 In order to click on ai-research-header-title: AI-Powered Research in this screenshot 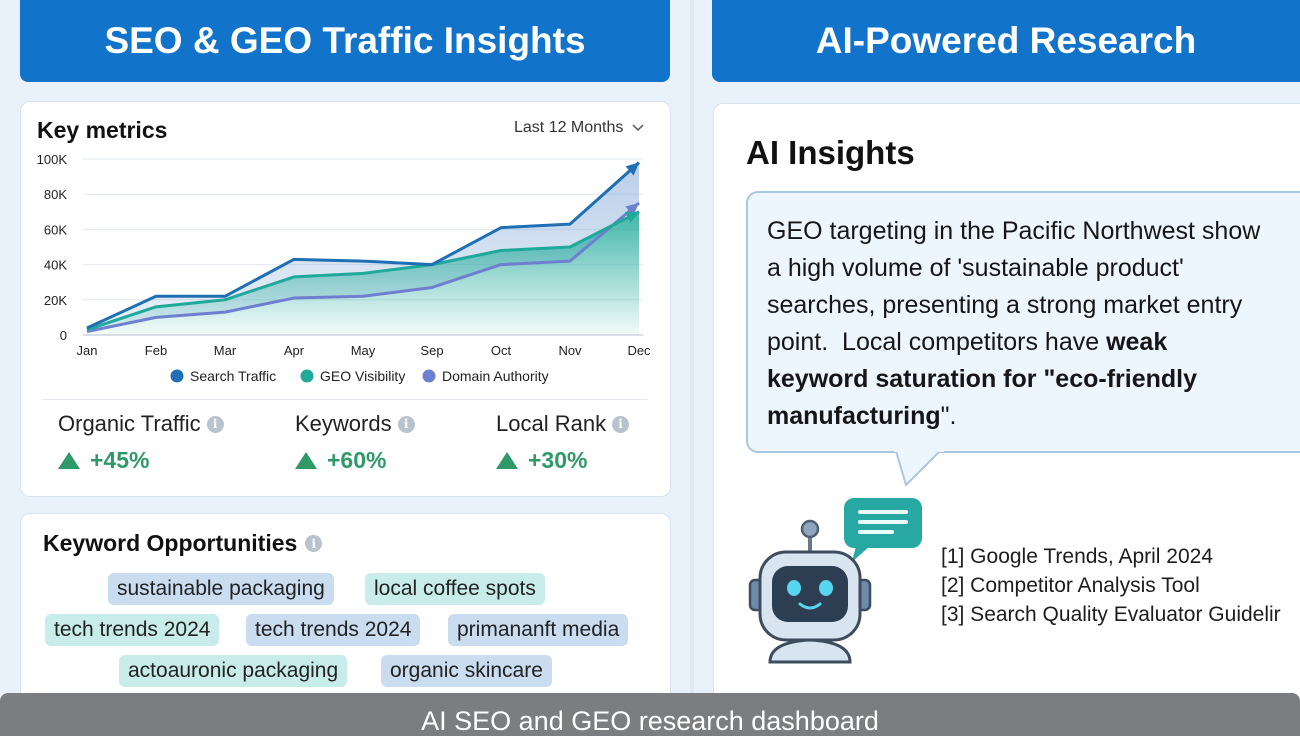, I will do `click(1006, 40)`.